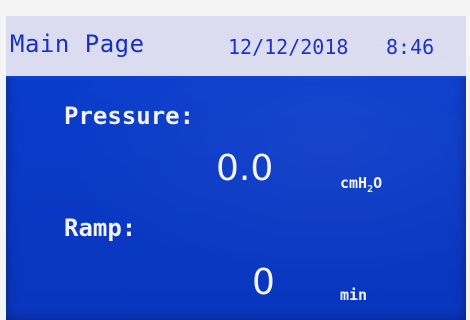  I want to click on pressure-unit-prefix: cmH, so click(354, 183).